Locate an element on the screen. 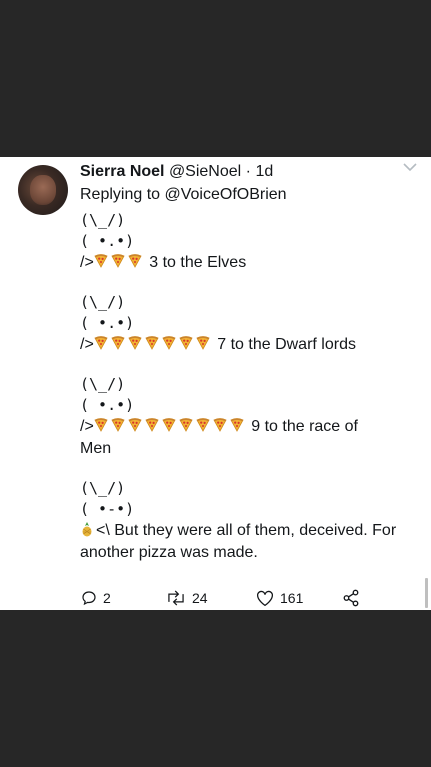 The height and width of the screenshot is (767, 431). share-icon is located at coordinates (353, 598).